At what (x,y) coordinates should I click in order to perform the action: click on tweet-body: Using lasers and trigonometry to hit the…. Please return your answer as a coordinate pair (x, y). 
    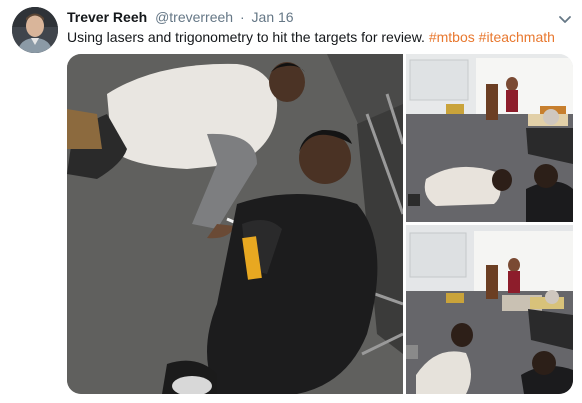
    Looking at the image, I should click on (246, 37).